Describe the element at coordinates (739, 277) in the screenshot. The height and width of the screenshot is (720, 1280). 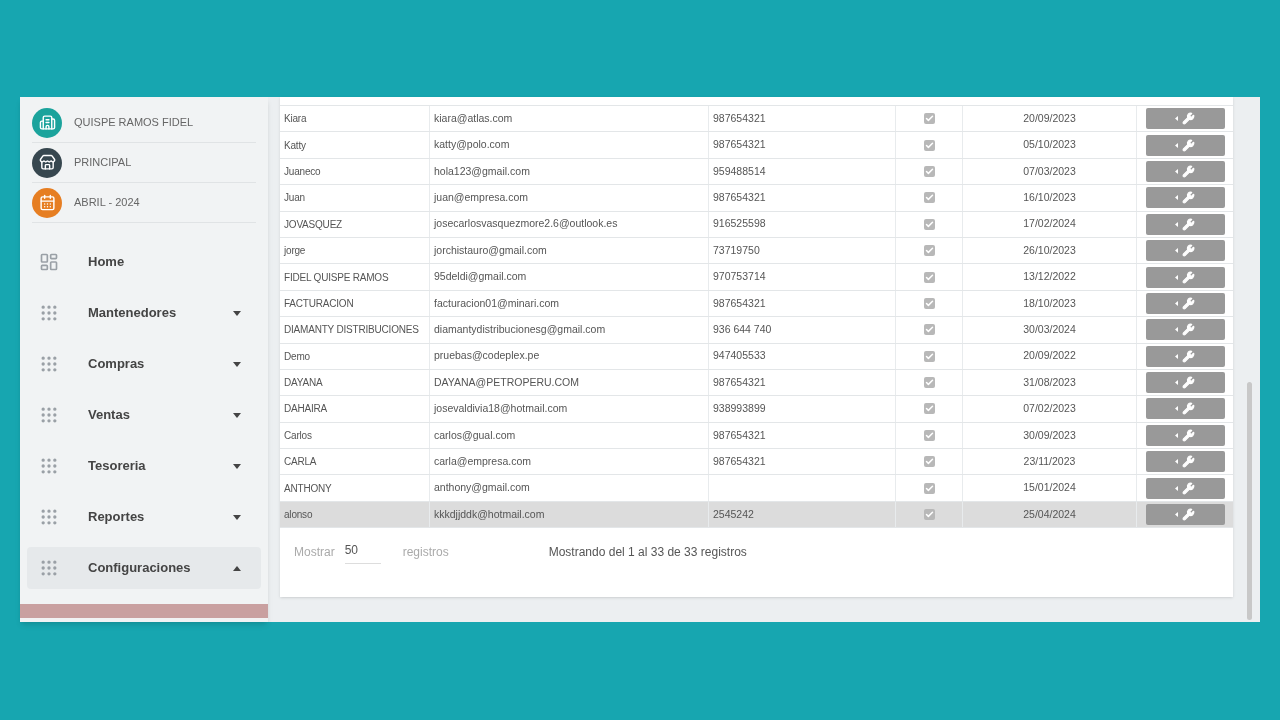
I see `table-cell: 970753714` at that location.